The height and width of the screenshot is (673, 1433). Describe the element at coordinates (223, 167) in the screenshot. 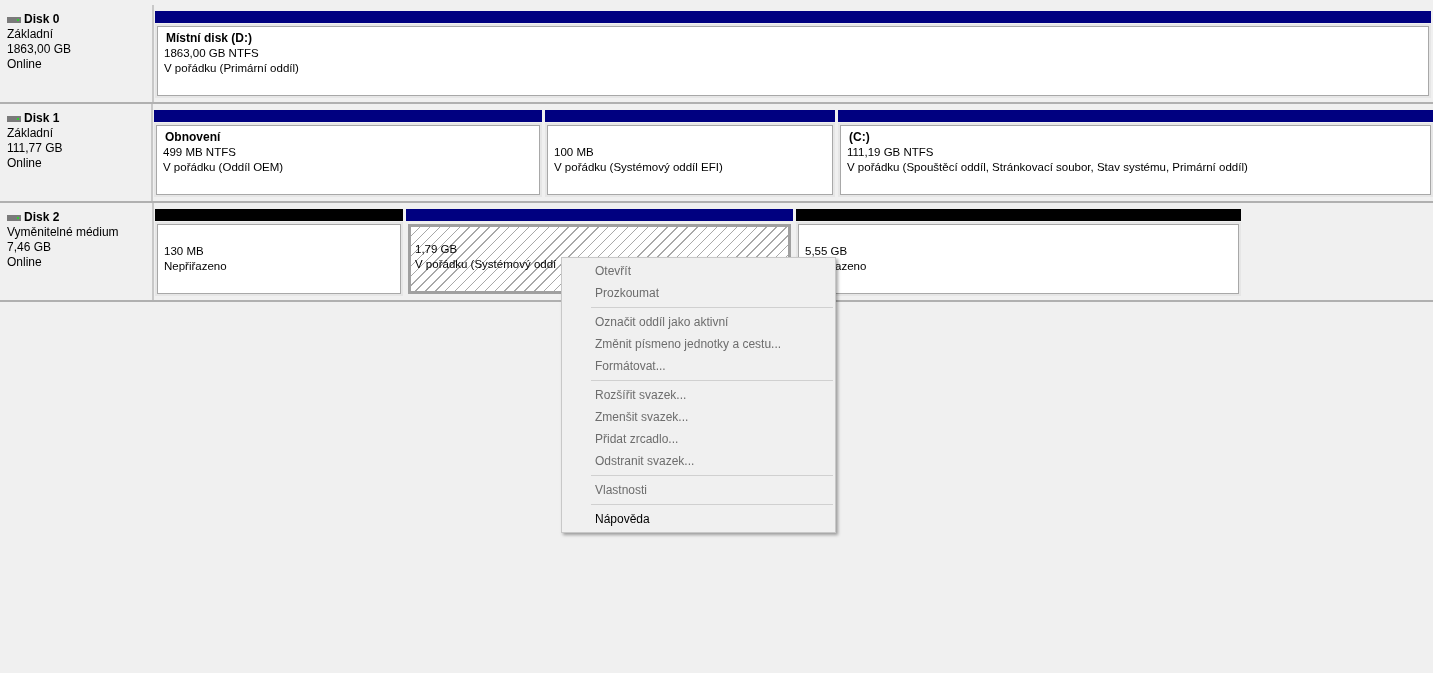

I see `partition-status: V pořádku (Oddíl OEM)` at that location.